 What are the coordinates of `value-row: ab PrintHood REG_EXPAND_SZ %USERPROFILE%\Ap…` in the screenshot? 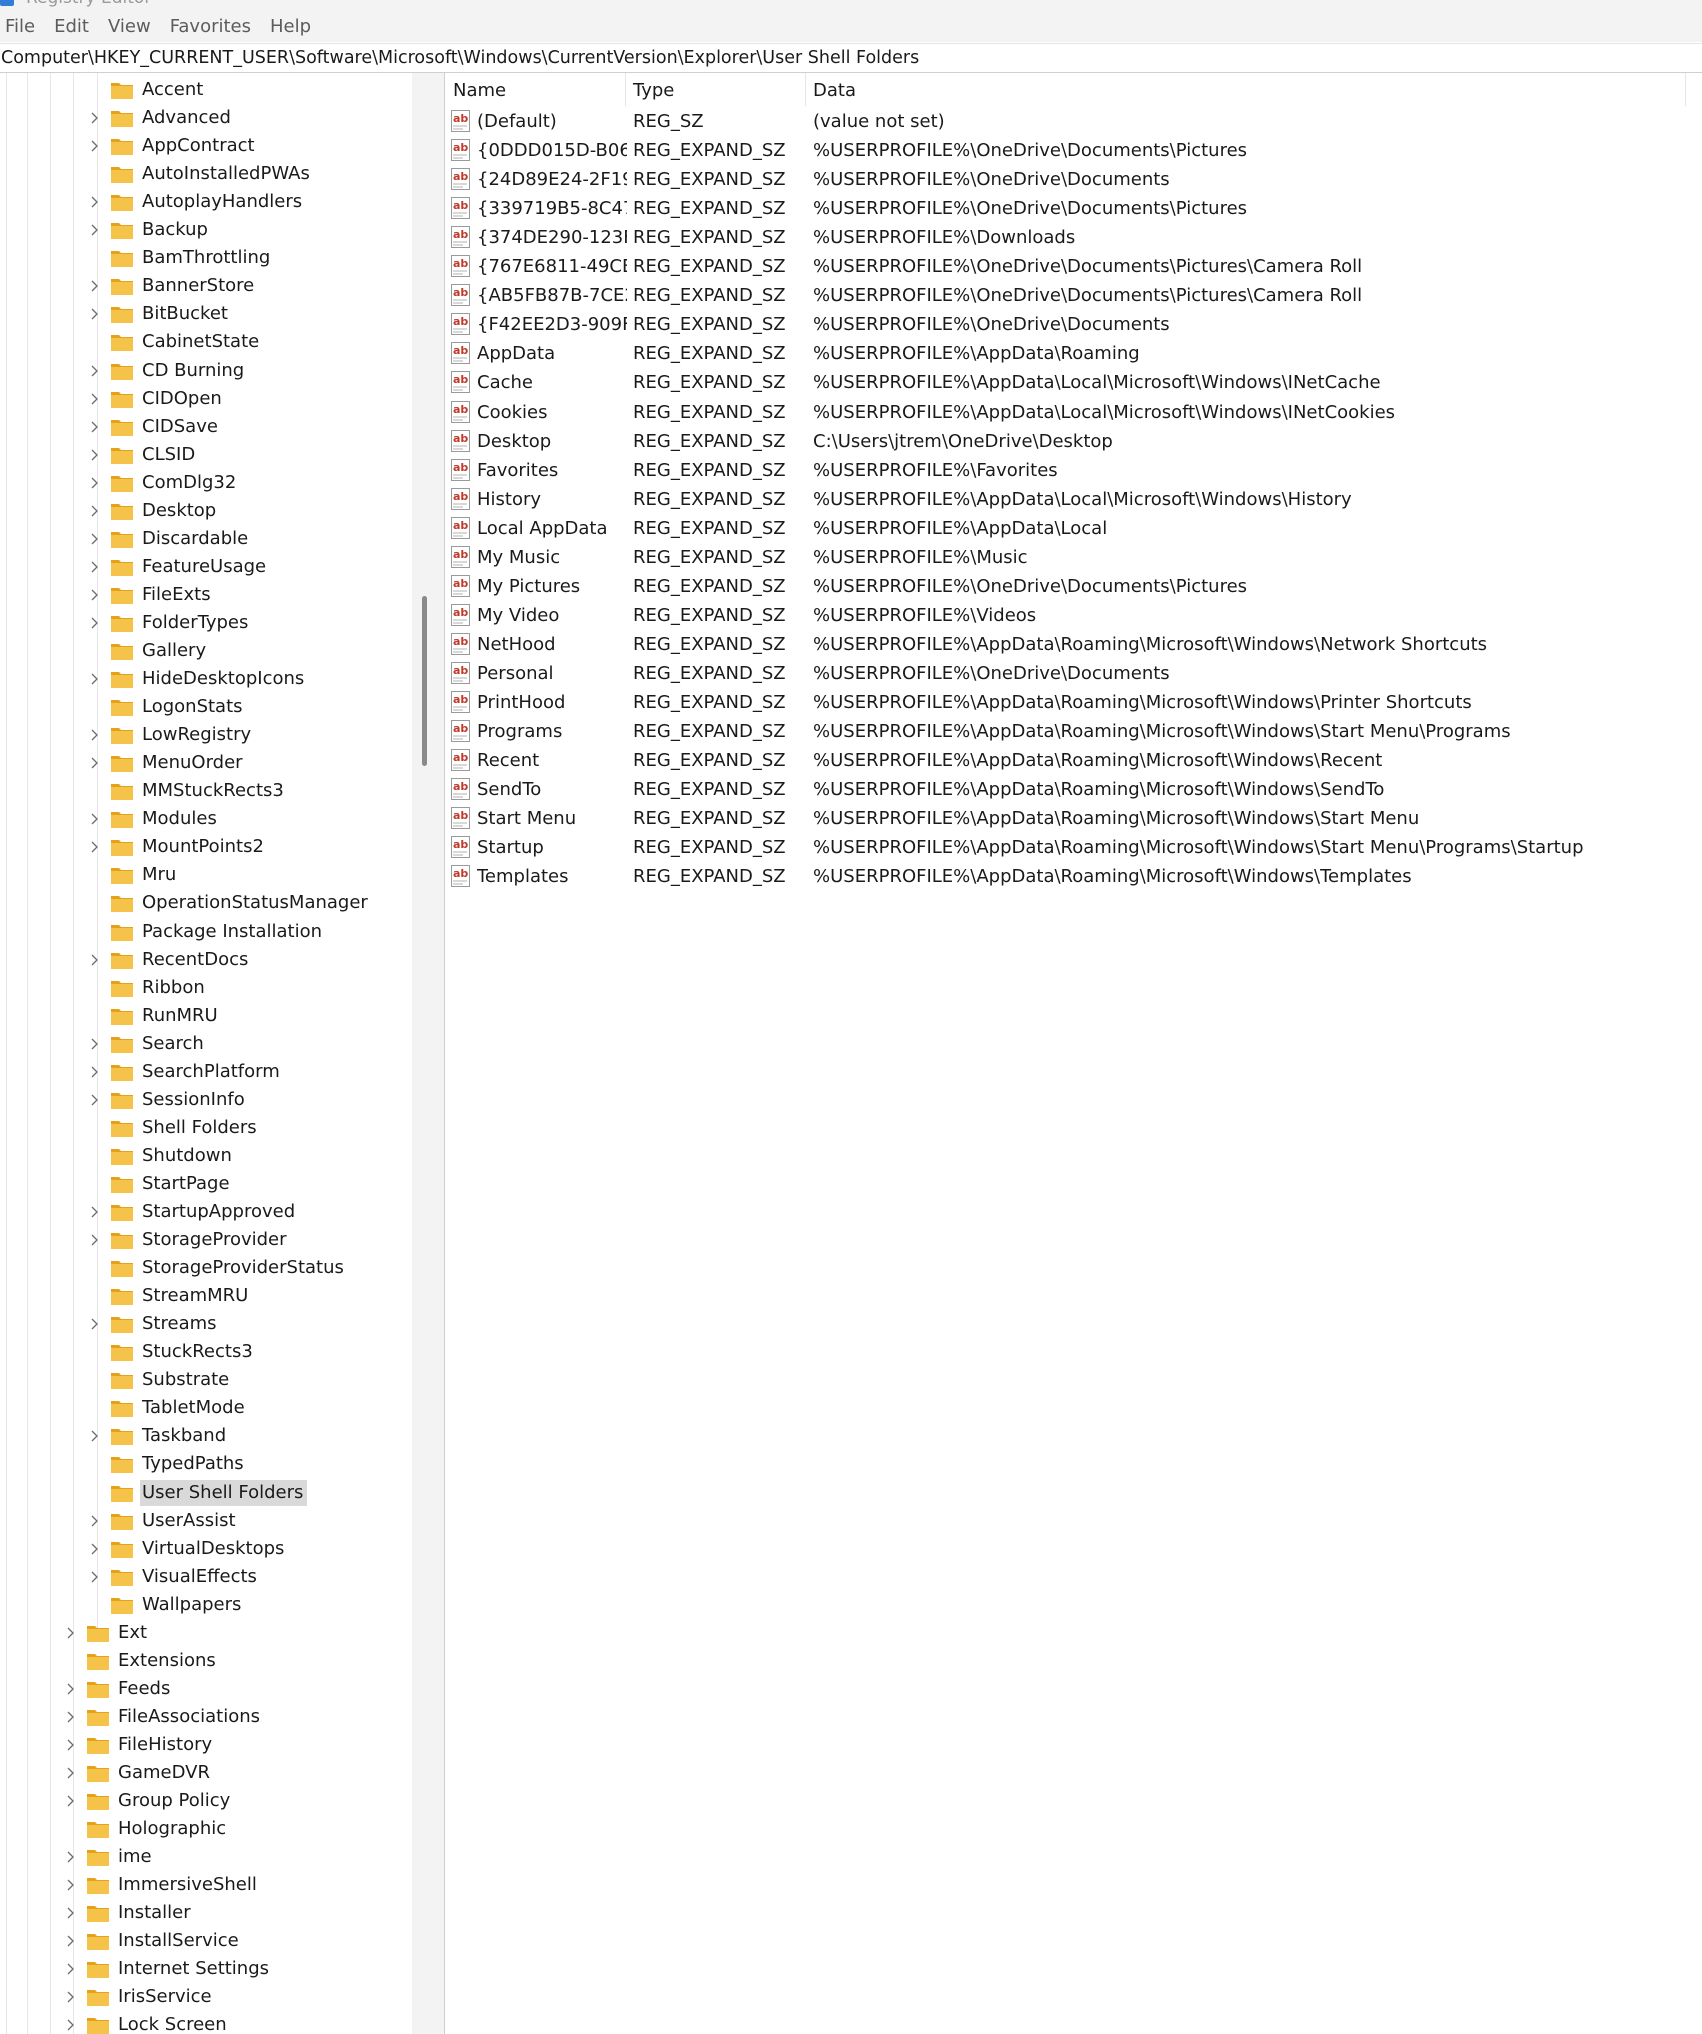 It's located at (1074, 702).